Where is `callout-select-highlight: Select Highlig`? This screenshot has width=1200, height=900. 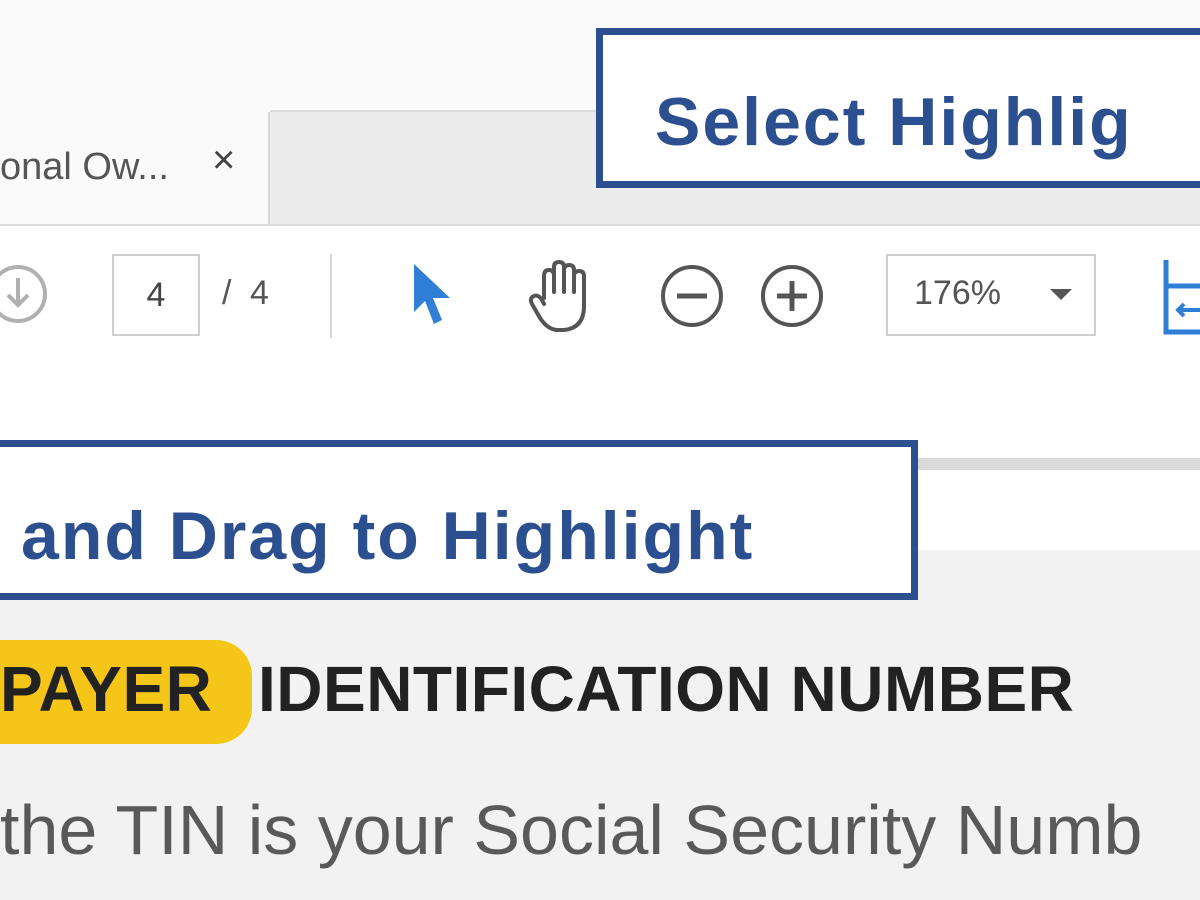
callout-select-highlight: Select Highlig is located at coordinates (898, 108).